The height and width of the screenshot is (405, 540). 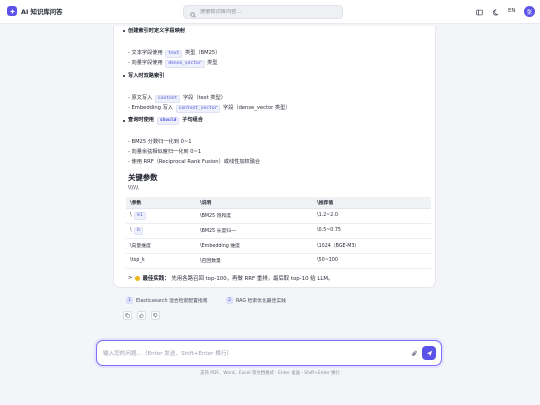 What do you see at coordinates (254, 216) in the screenshot?
I see `table-cell: \BM25 饱和度` at bounding box center [254, 216].